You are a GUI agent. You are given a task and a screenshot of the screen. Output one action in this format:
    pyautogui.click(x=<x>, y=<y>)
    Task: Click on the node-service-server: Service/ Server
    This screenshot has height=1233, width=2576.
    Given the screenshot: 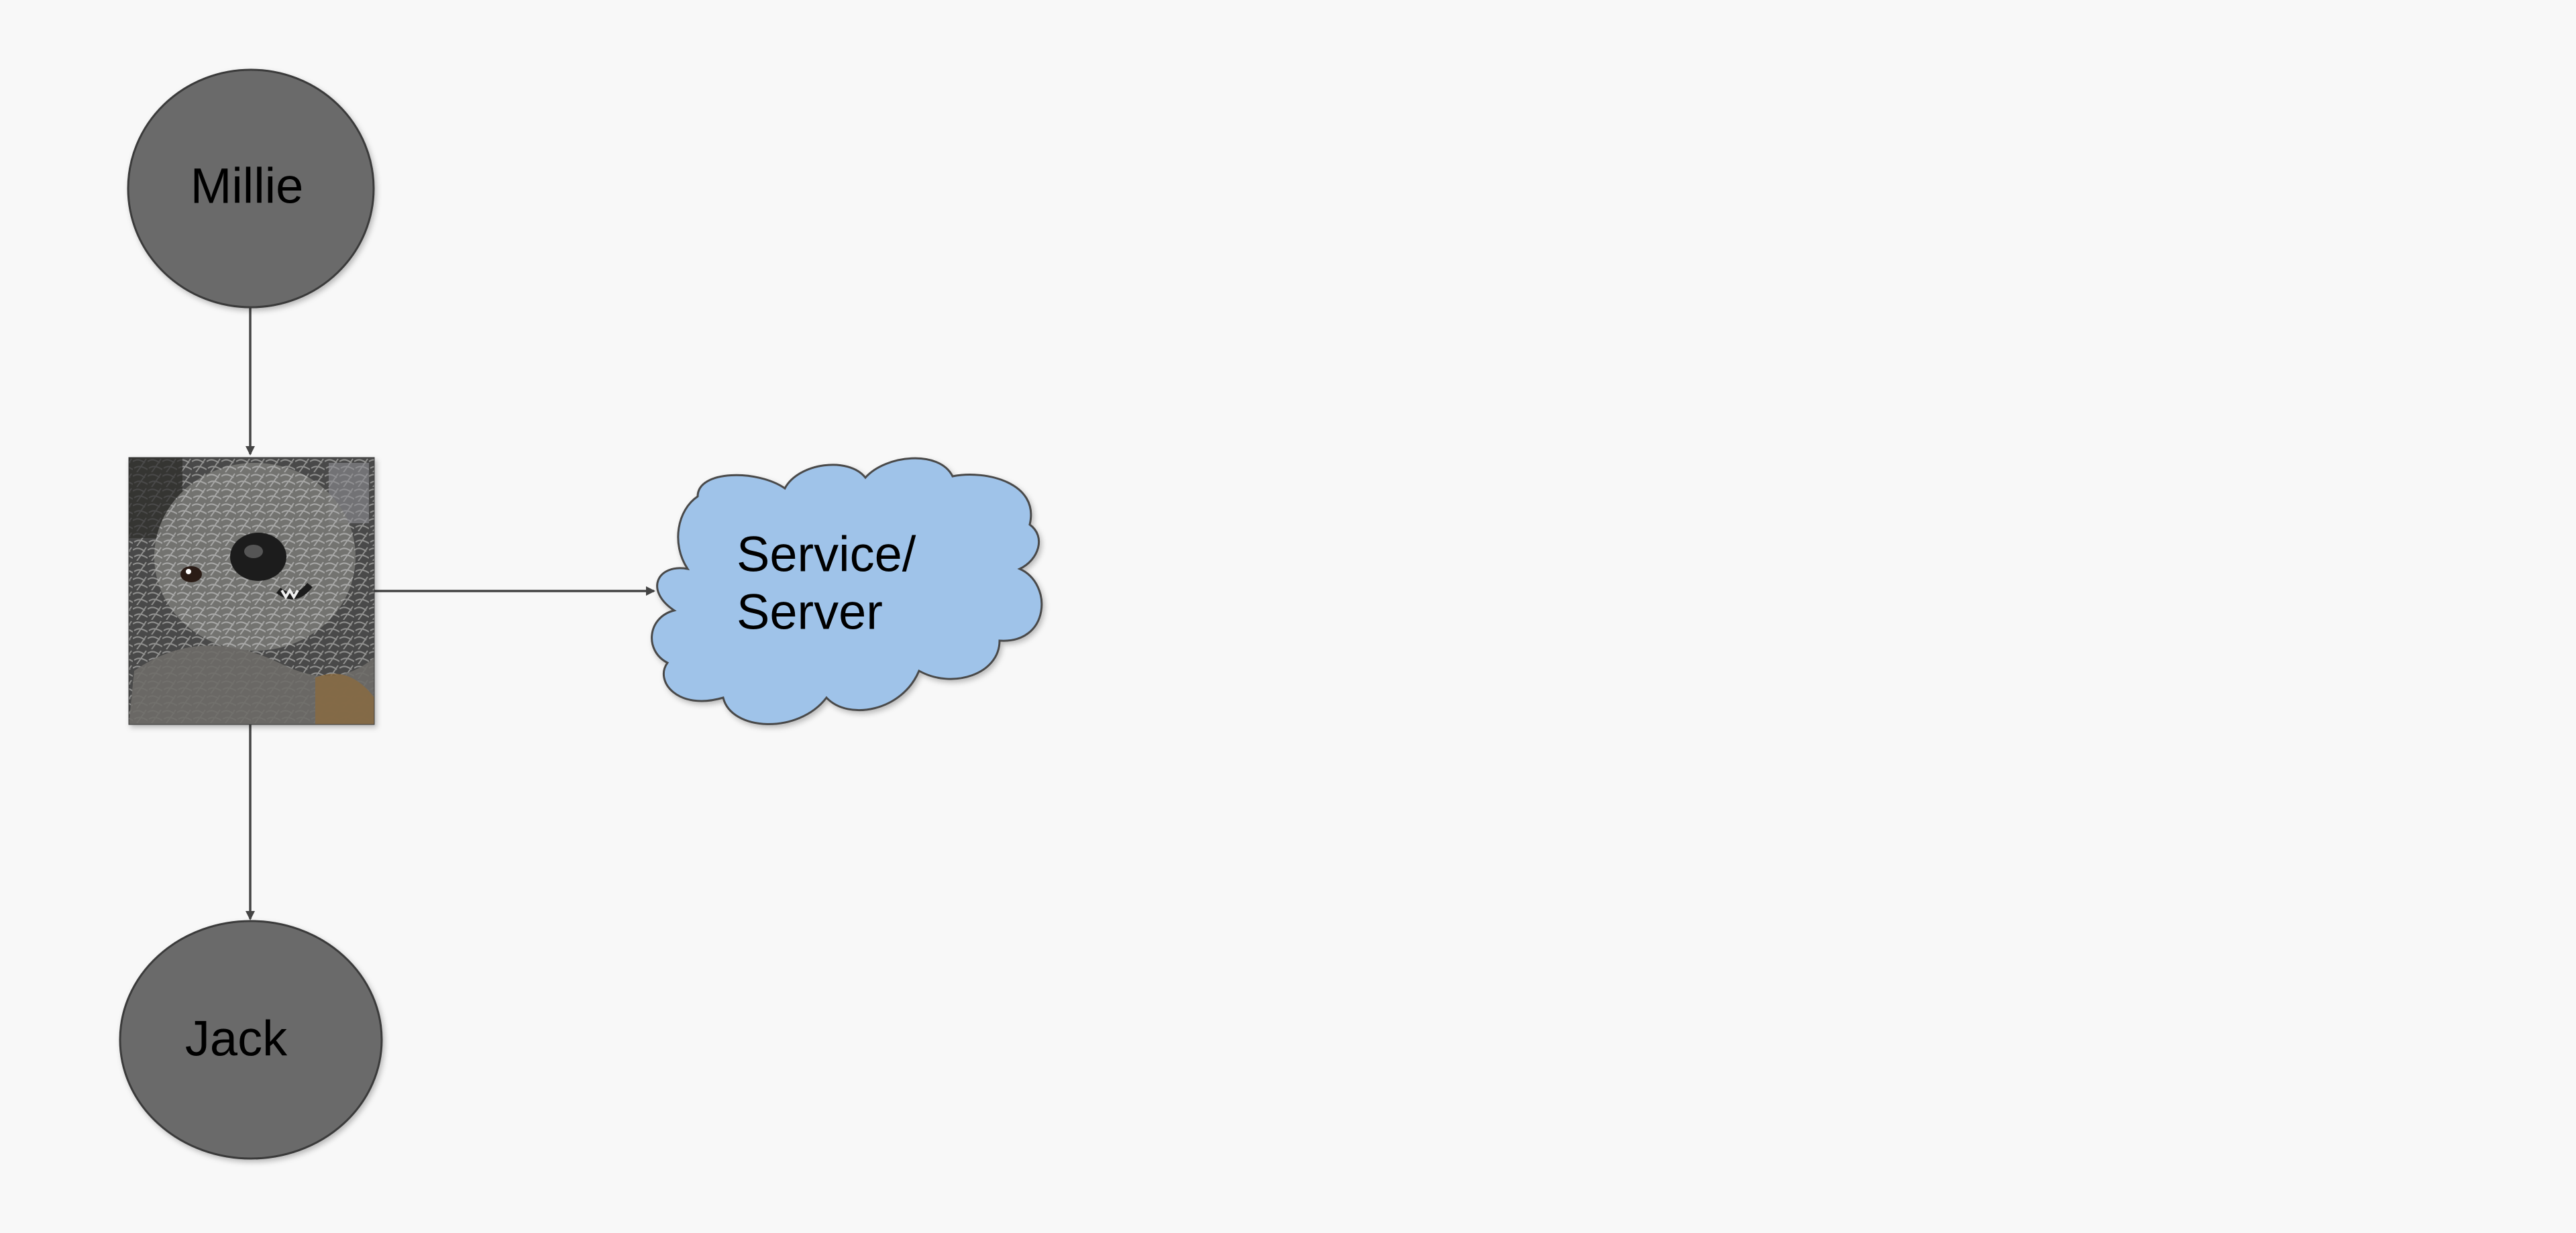 What is the action you would take?
    pyautogui.click(x=847, y=591)
    